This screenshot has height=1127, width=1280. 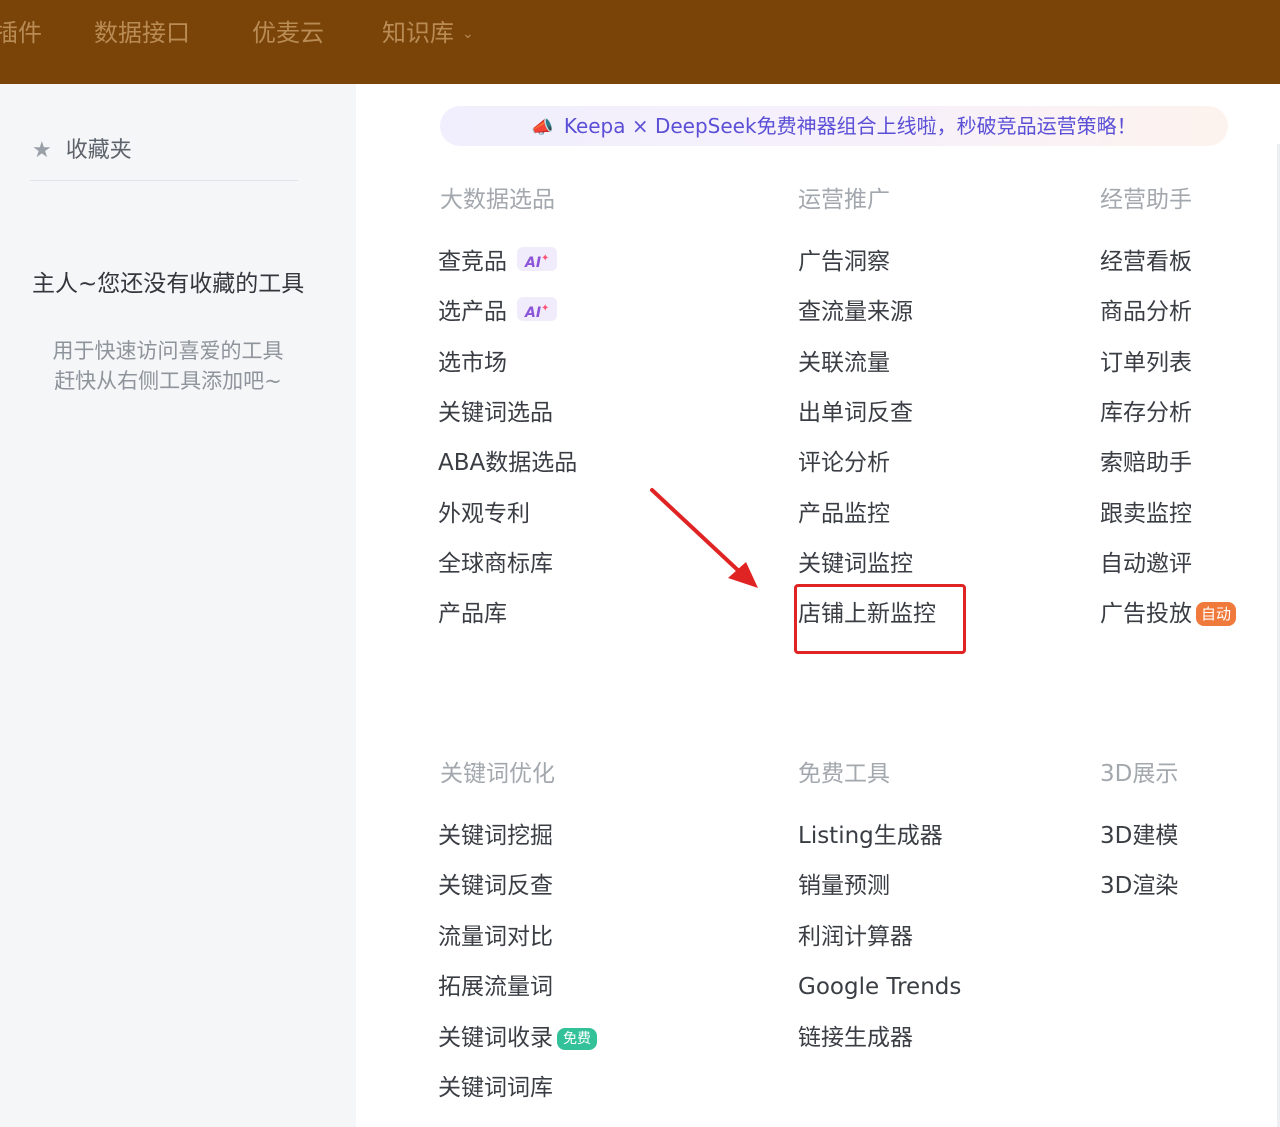 I want to click on tool-check-competitor: 查竞品 AI✦, so click(x=498, y=262).